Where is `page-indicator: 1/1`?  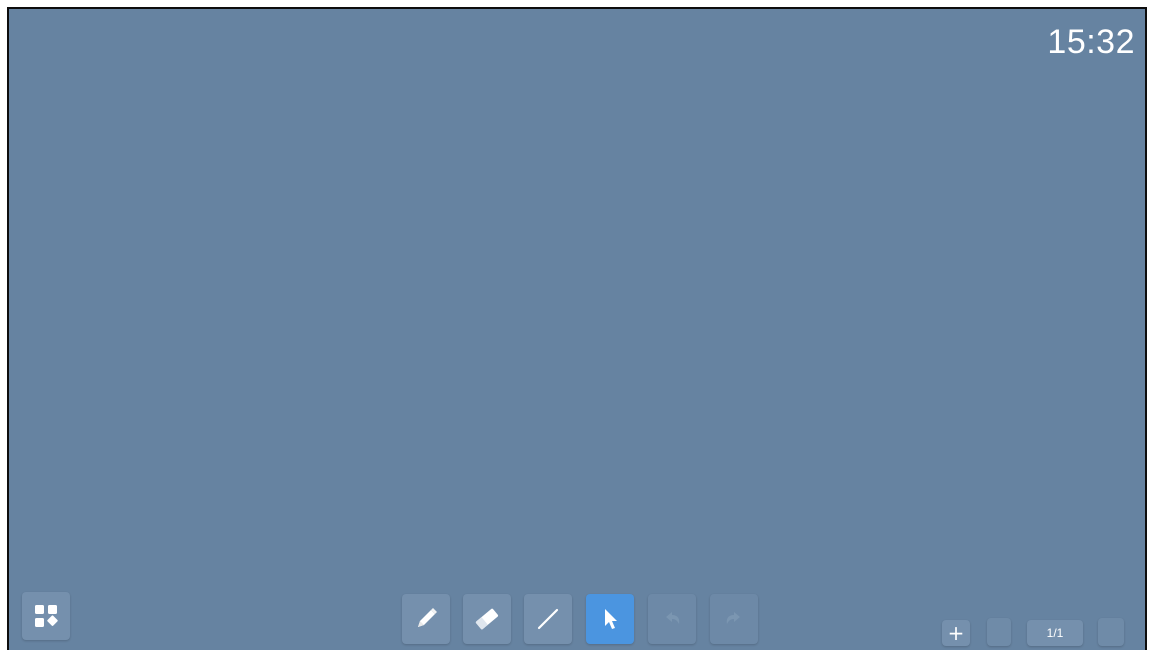 page-indicator: 1/1 is located at coordinates (1055, 633).